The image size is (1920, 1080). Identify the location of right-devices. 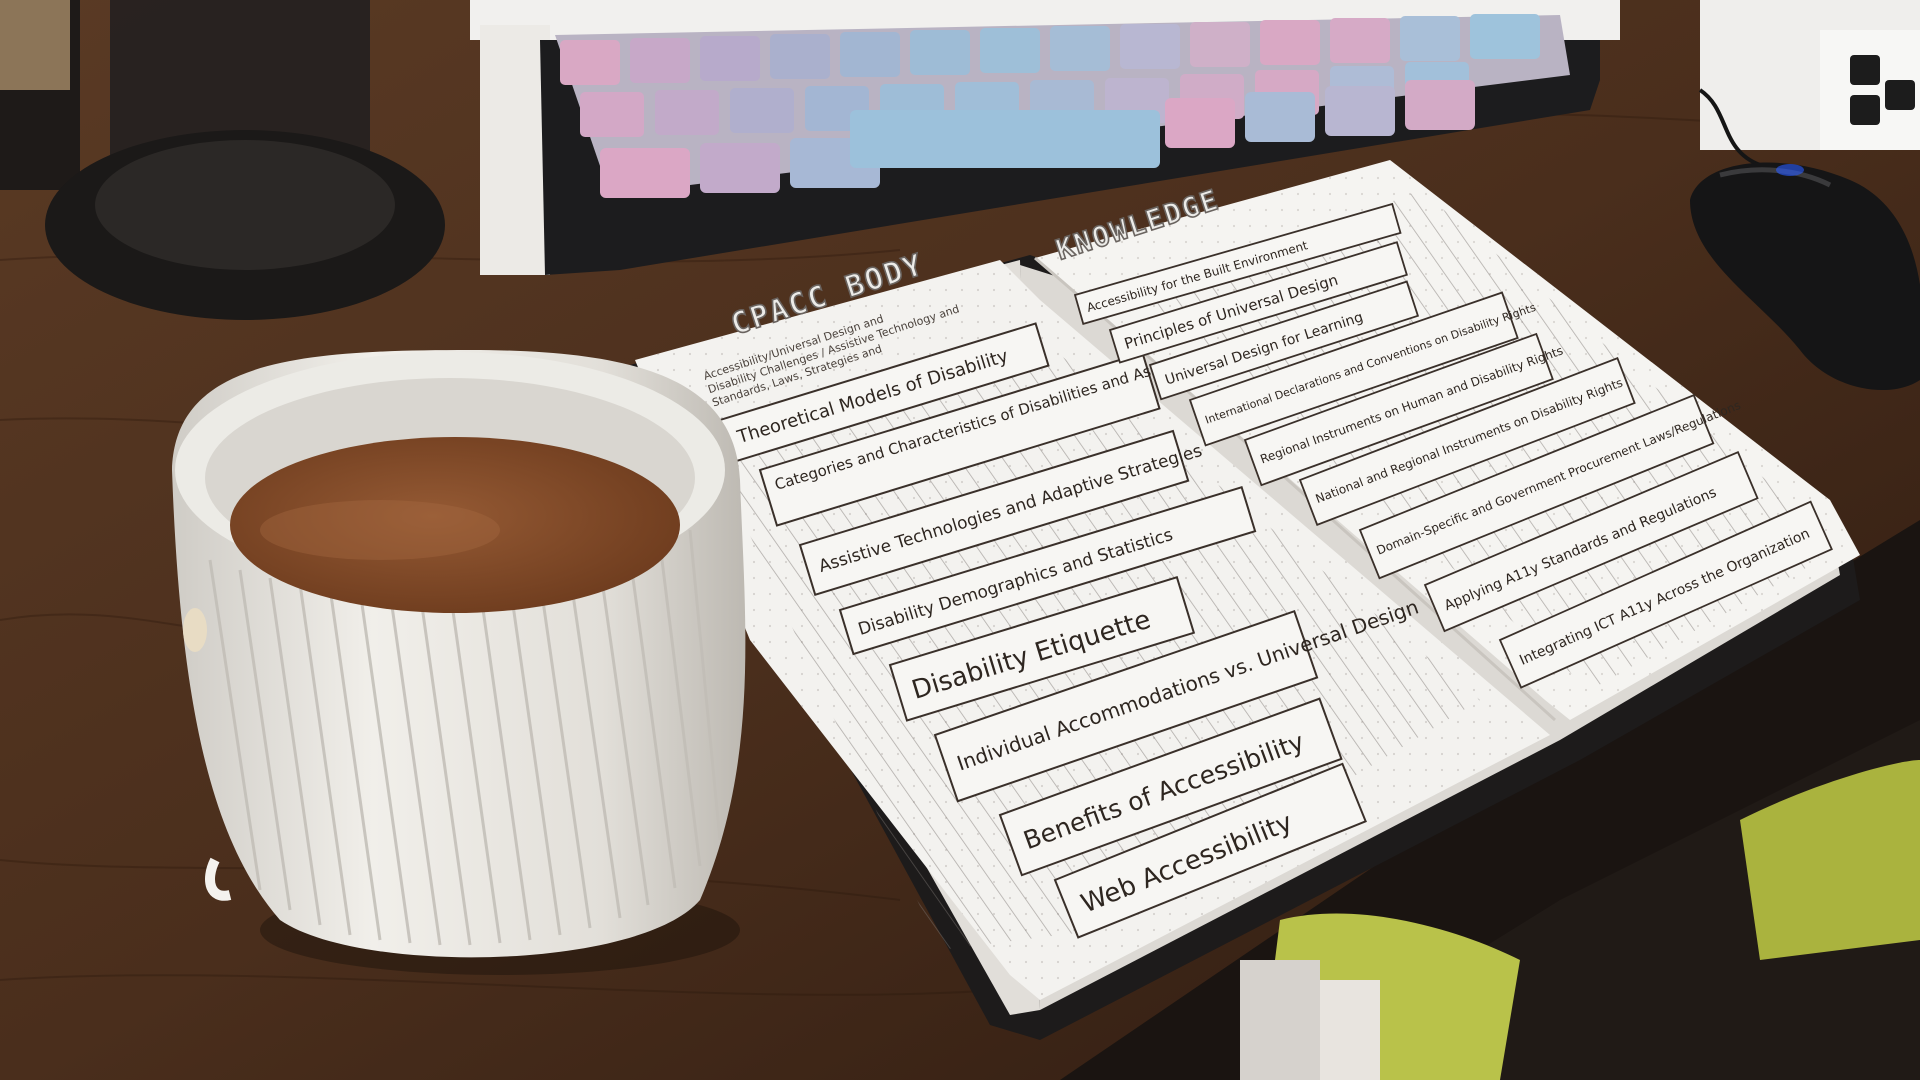
(1809, 83).